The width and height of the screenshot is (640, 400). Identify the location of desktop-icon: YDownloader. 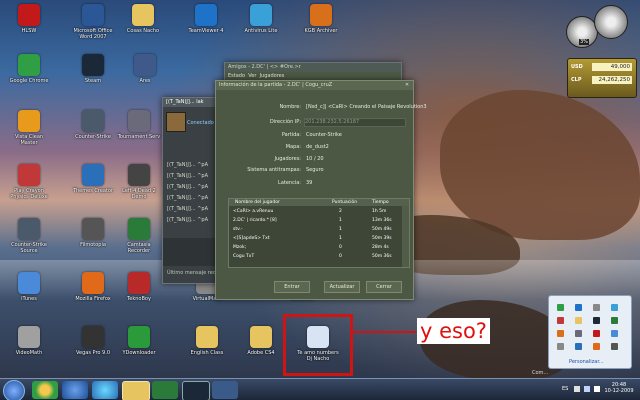
(139, 341).